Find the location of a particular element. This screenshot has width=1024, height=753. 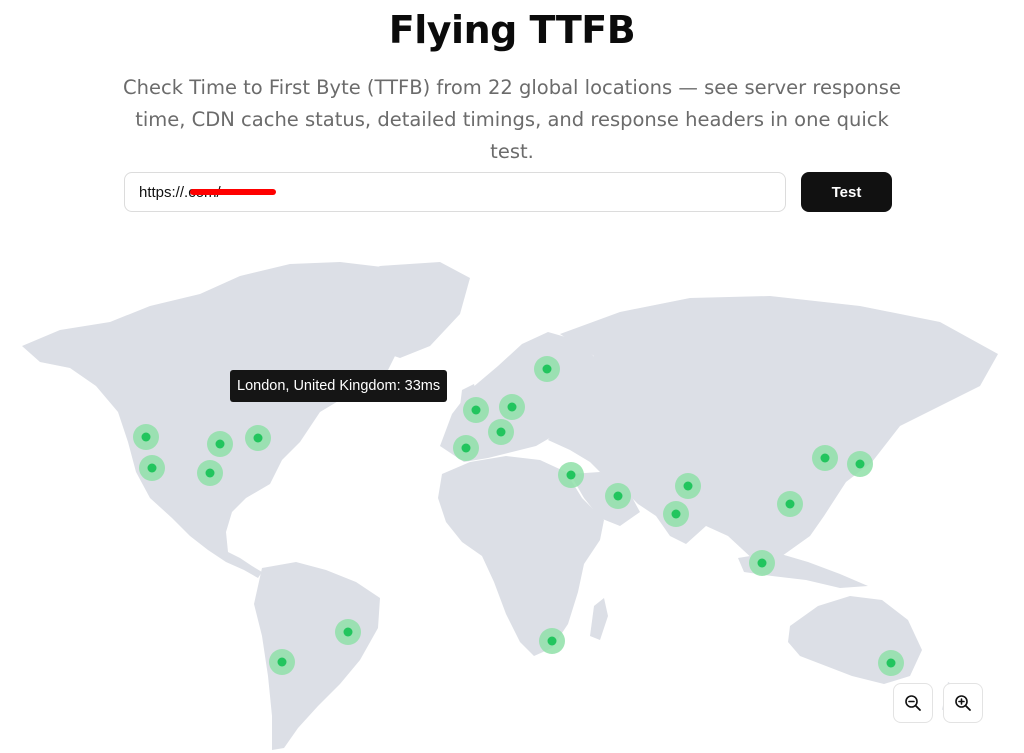

location-tooltip: London, United Kingdom: 33ms is located at coordinates (339, 386).